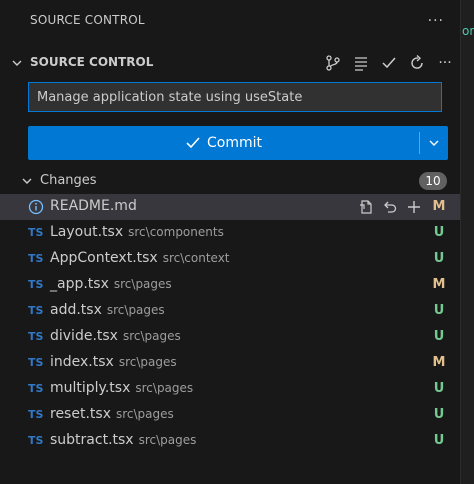 The height and width of the screenshot is (484, 474). I want to click on editor-peek-text: on, so click(468, 31).